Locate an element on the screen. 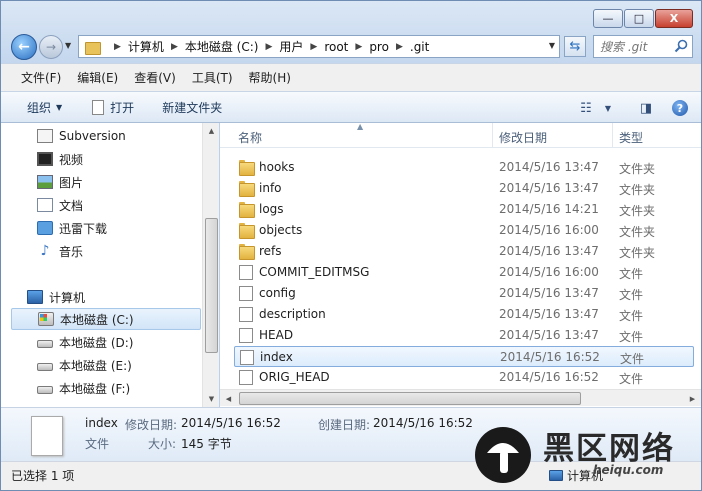 This screenshot has width=702, height=491. back-button: ← is located at coordinates (24, 47).